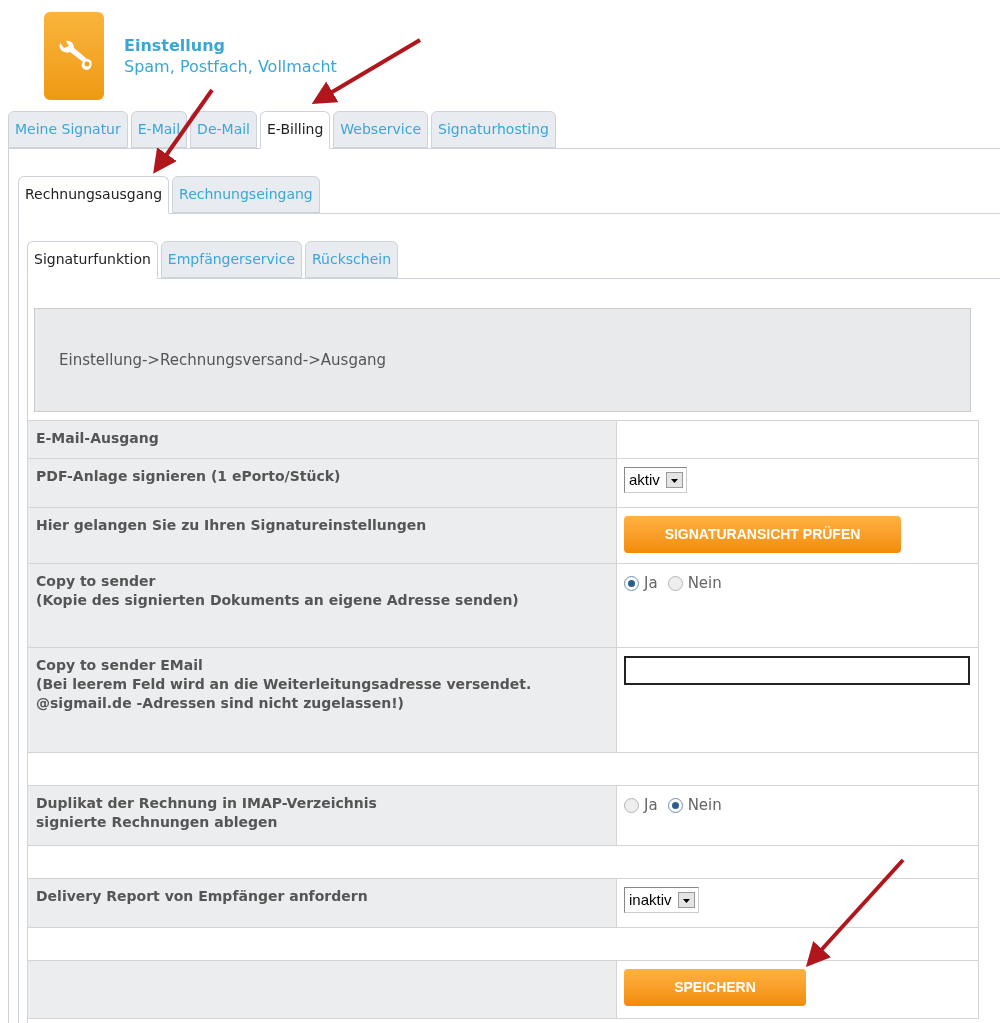  What do you see at coordinates (322, 903) in the screenshot?
I see `label-cell: Delivery Report von Empfänger anfordern` at bounding box center [322, 903].